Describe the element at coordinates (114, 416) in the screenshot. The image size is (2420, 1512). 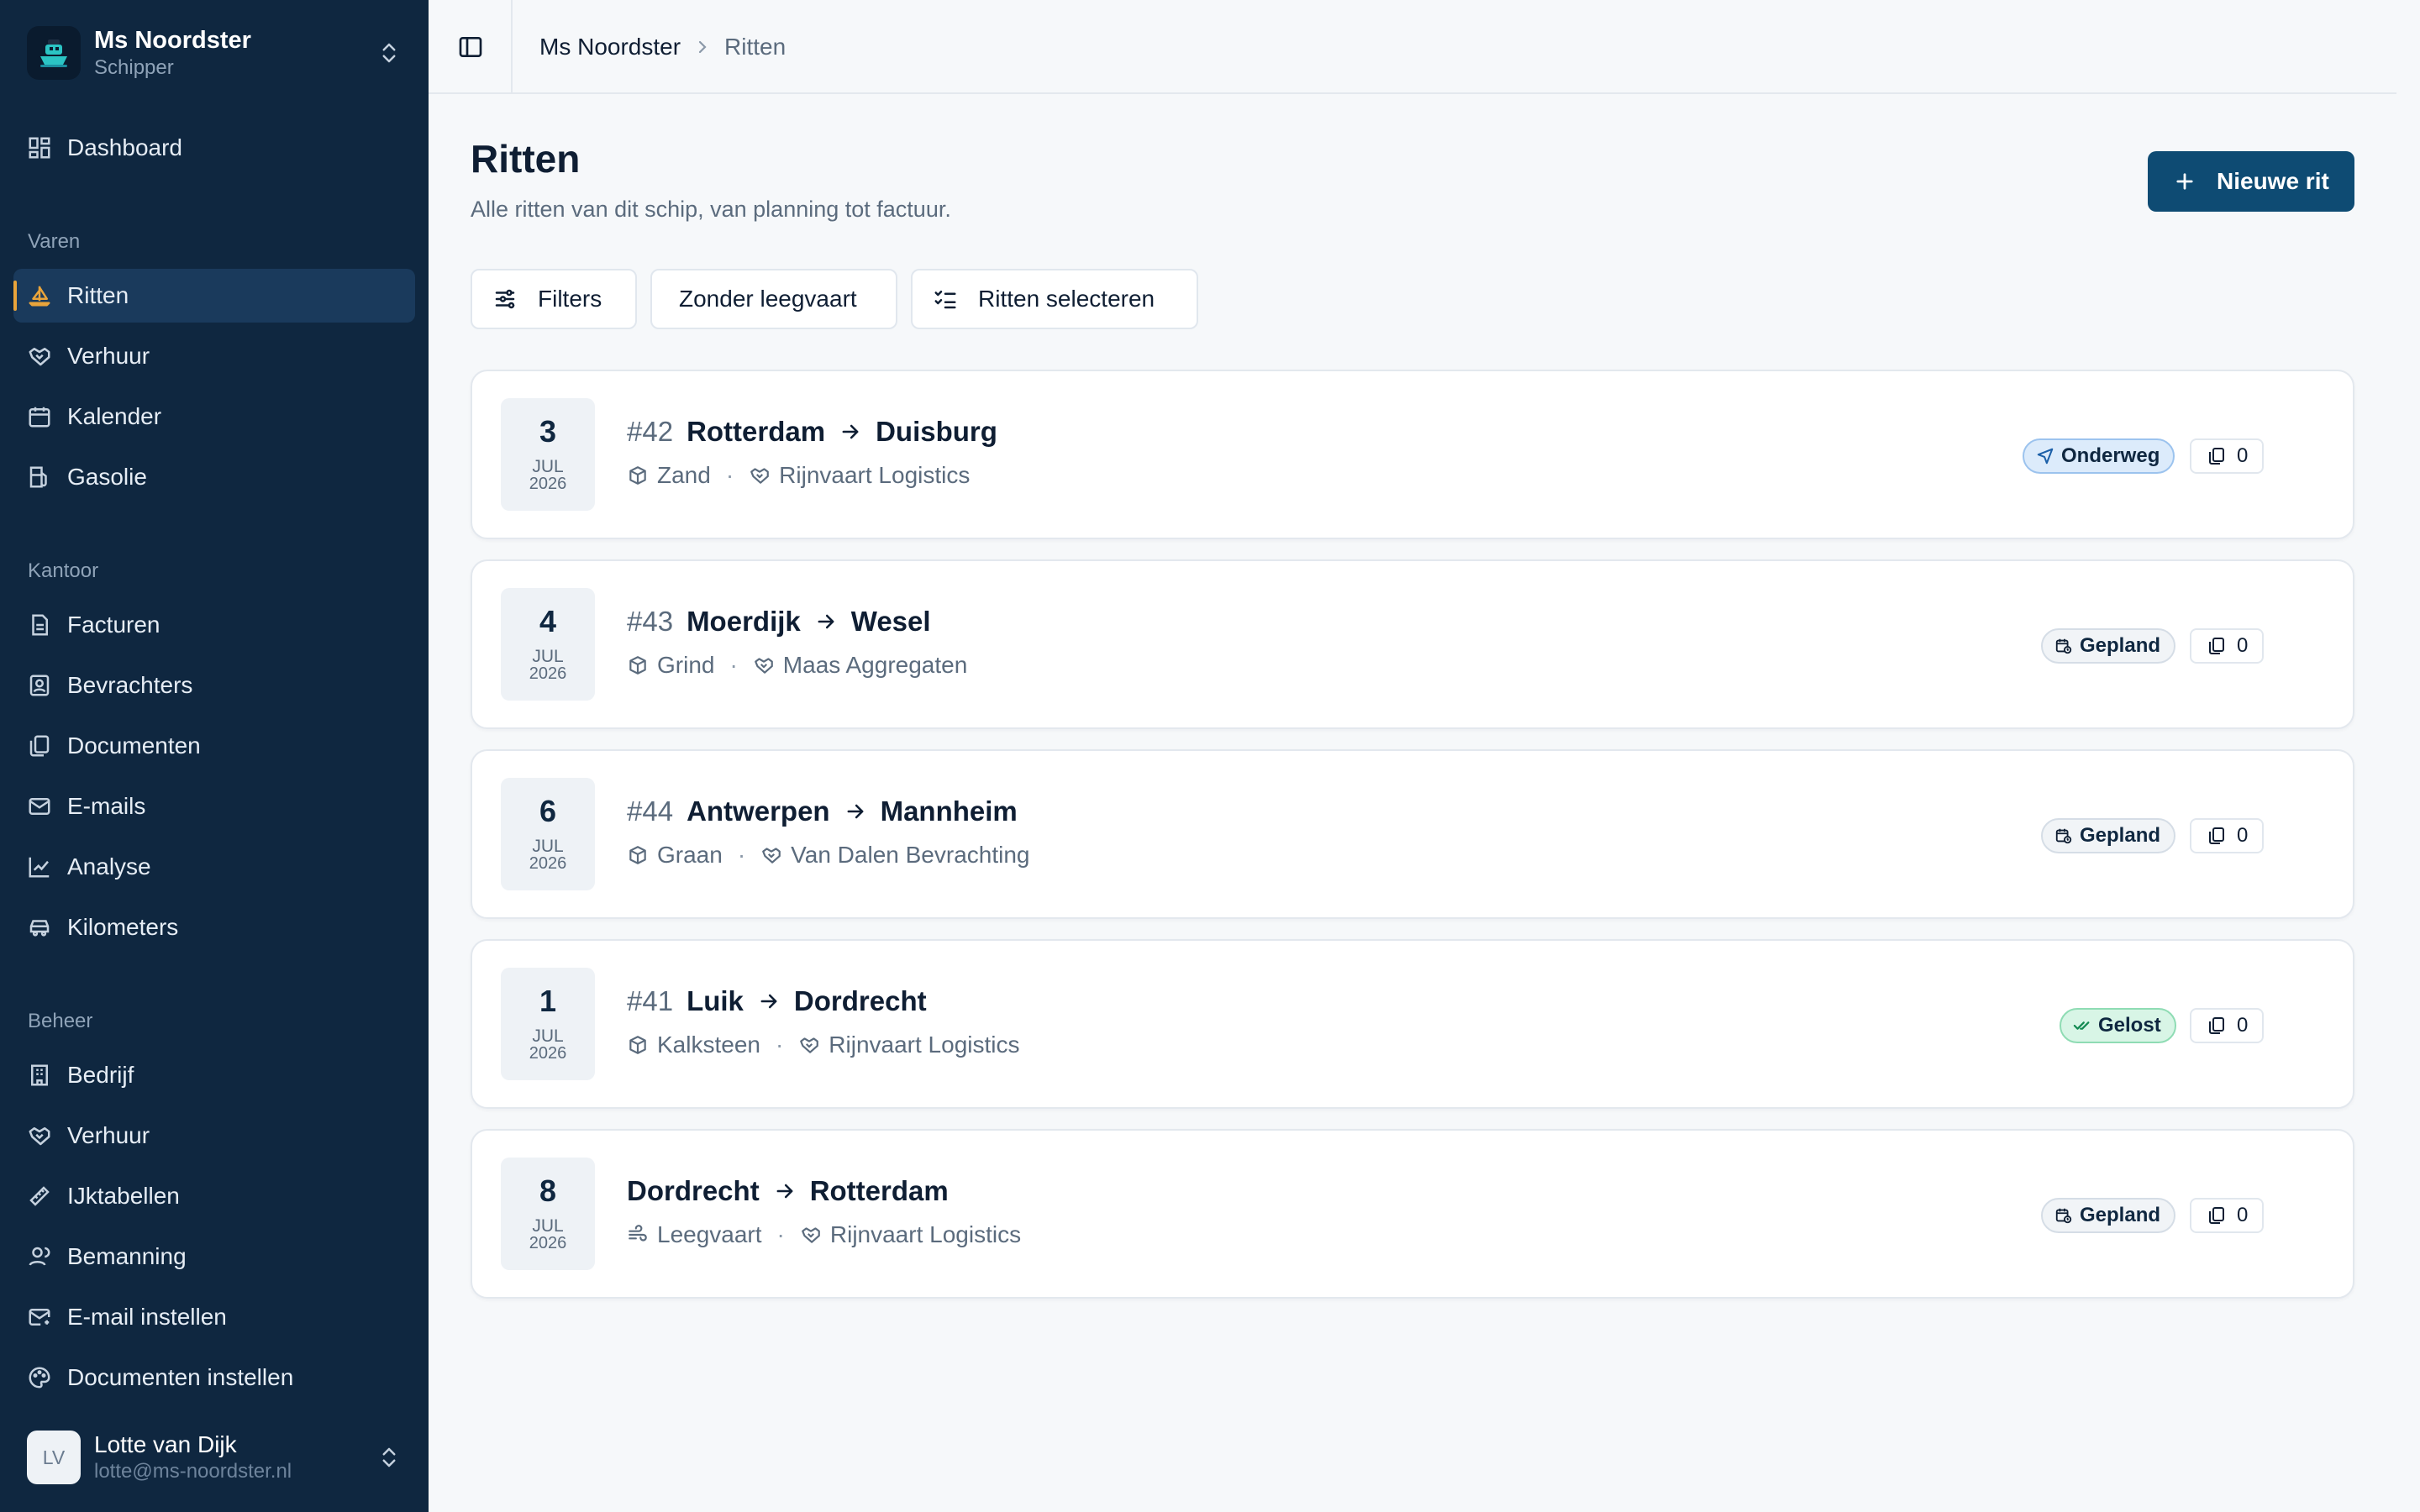
I see `nav-label: Kalender` at that location.